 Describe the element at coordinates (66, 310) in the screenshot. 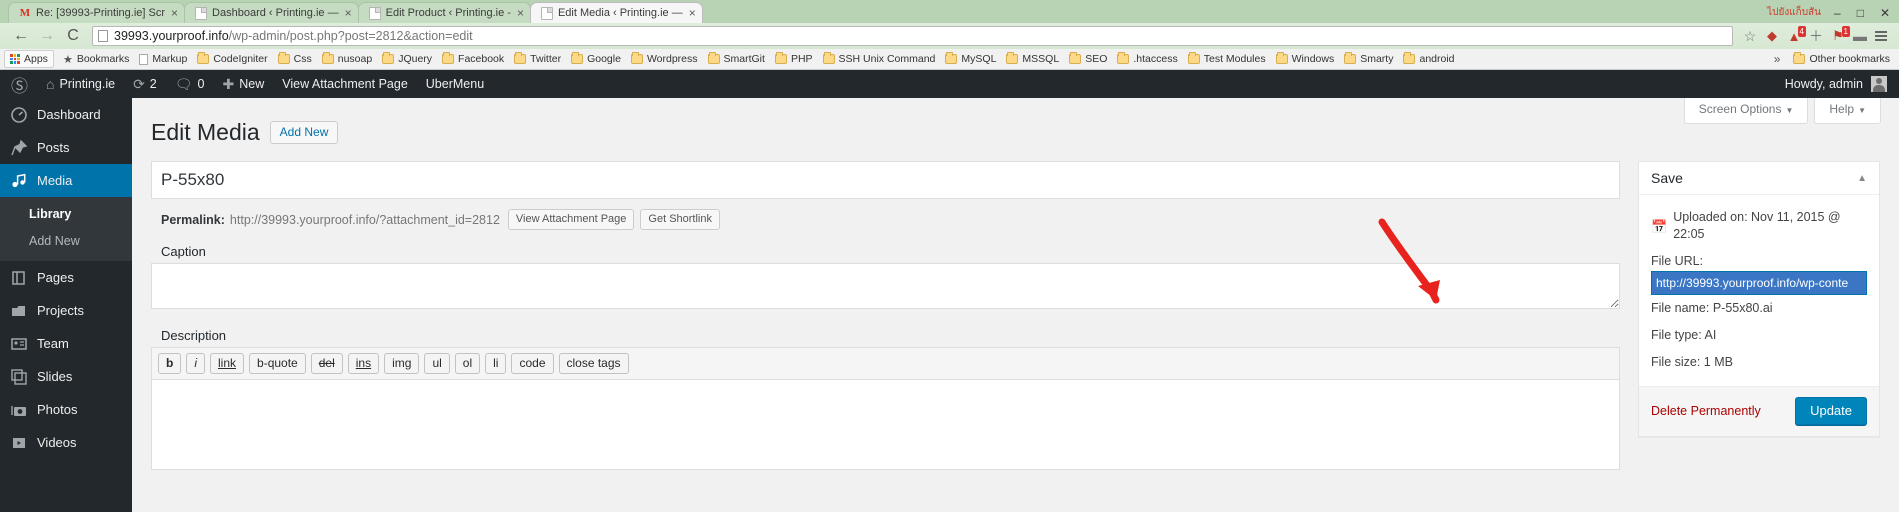

I see `sidebar-item-projects: Projects` at that location.